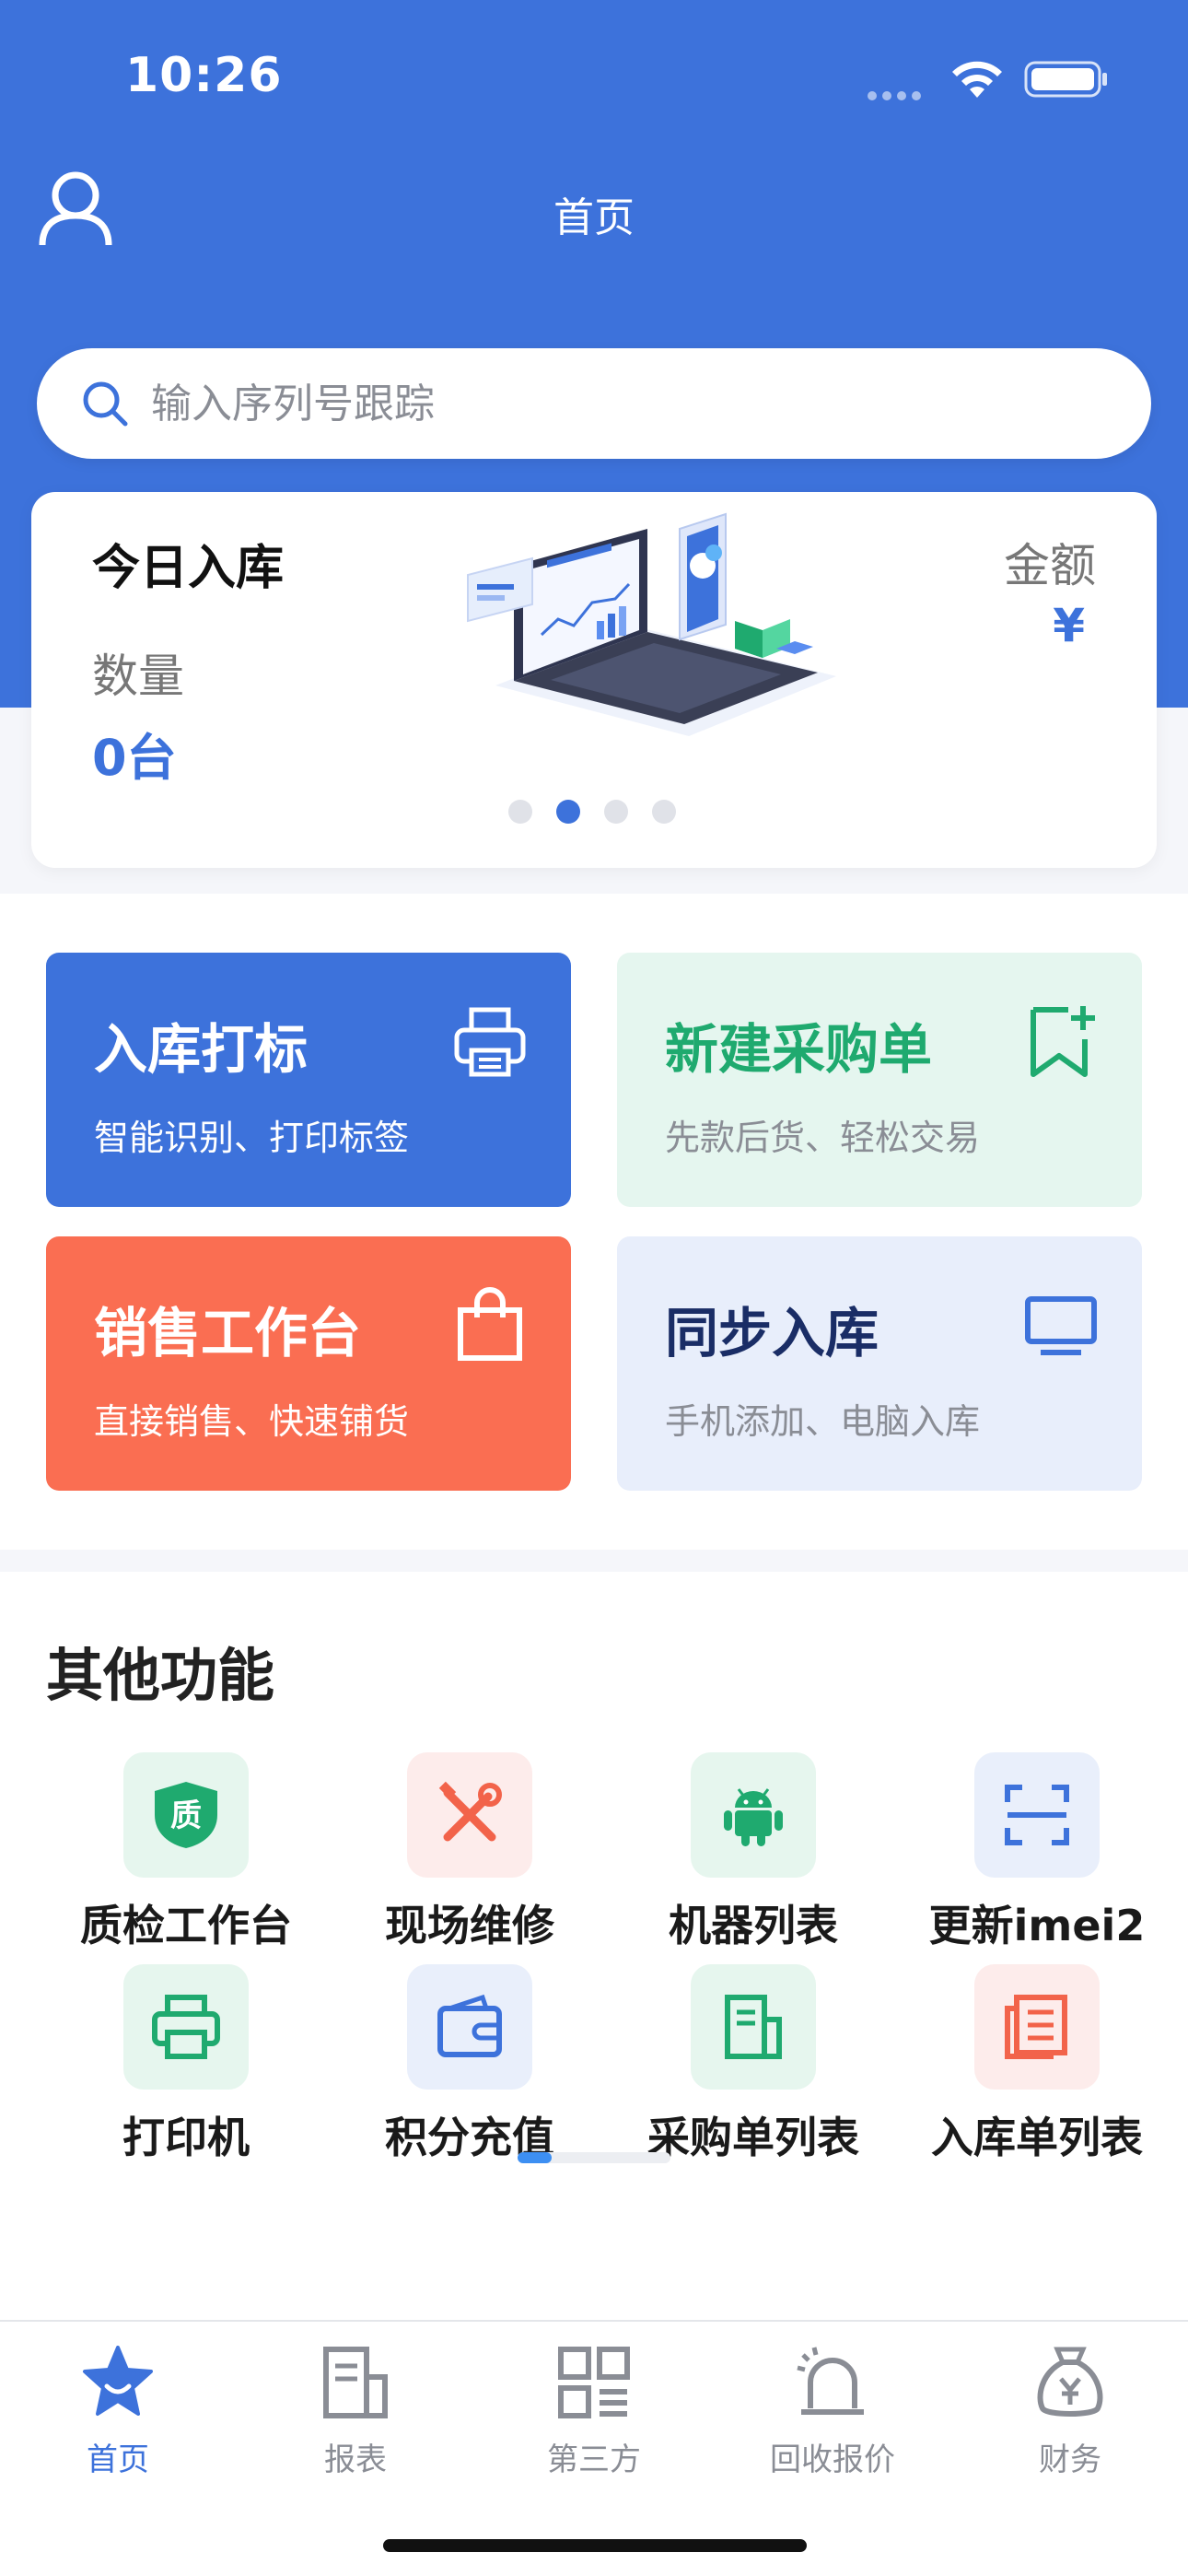  Describe the element at coordinates (118, 2459) in the screenshot. I see `tab-label: 首页` at that location.